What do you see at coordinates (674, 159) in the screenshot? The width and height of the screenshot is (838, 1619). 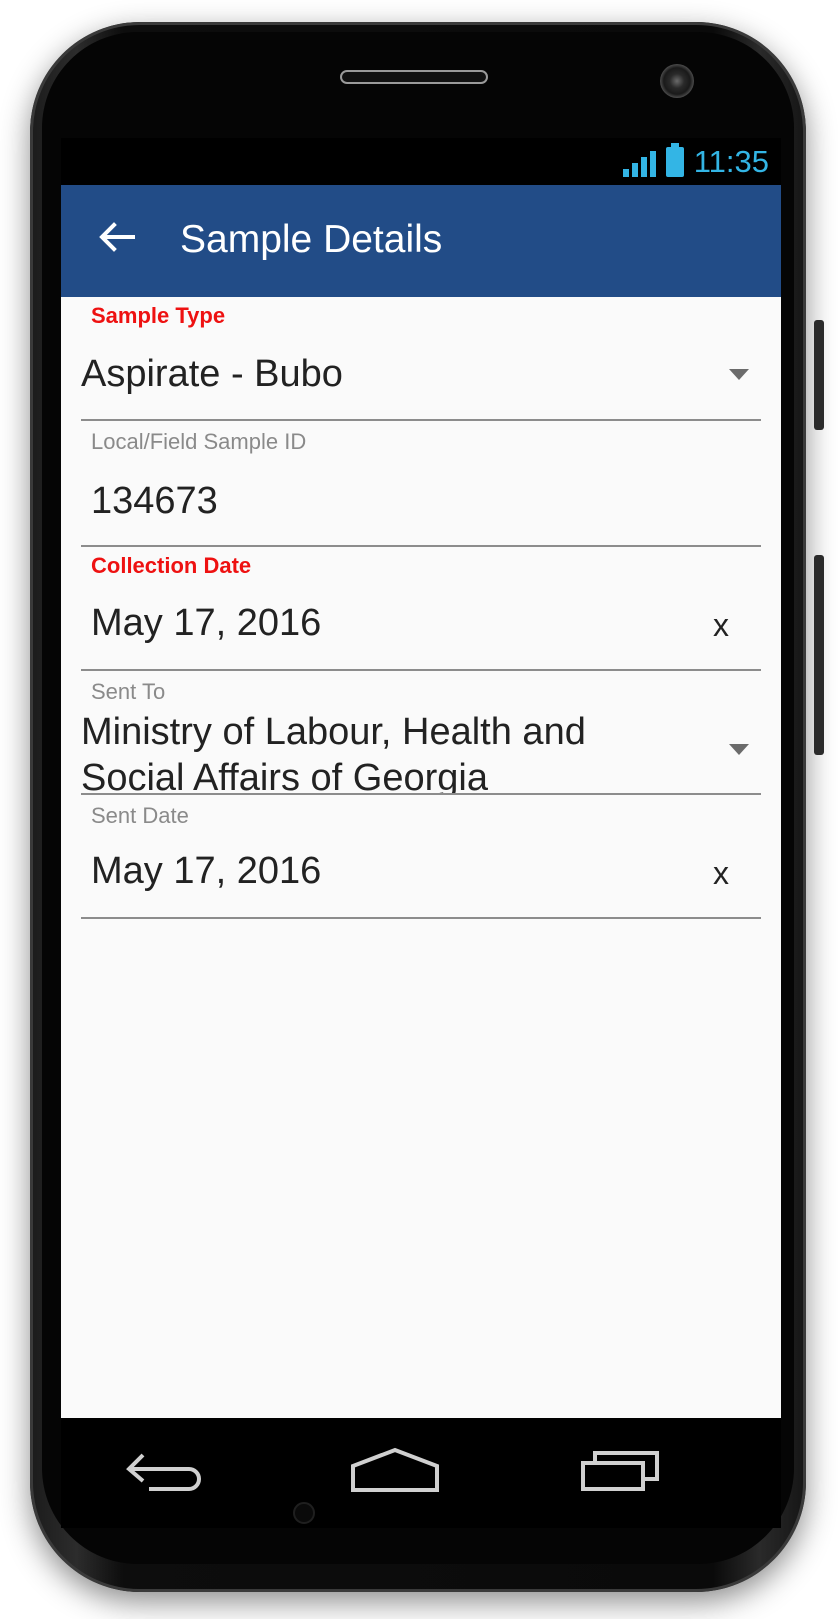 I see `battery-icon` at bounding box center [674, 159].